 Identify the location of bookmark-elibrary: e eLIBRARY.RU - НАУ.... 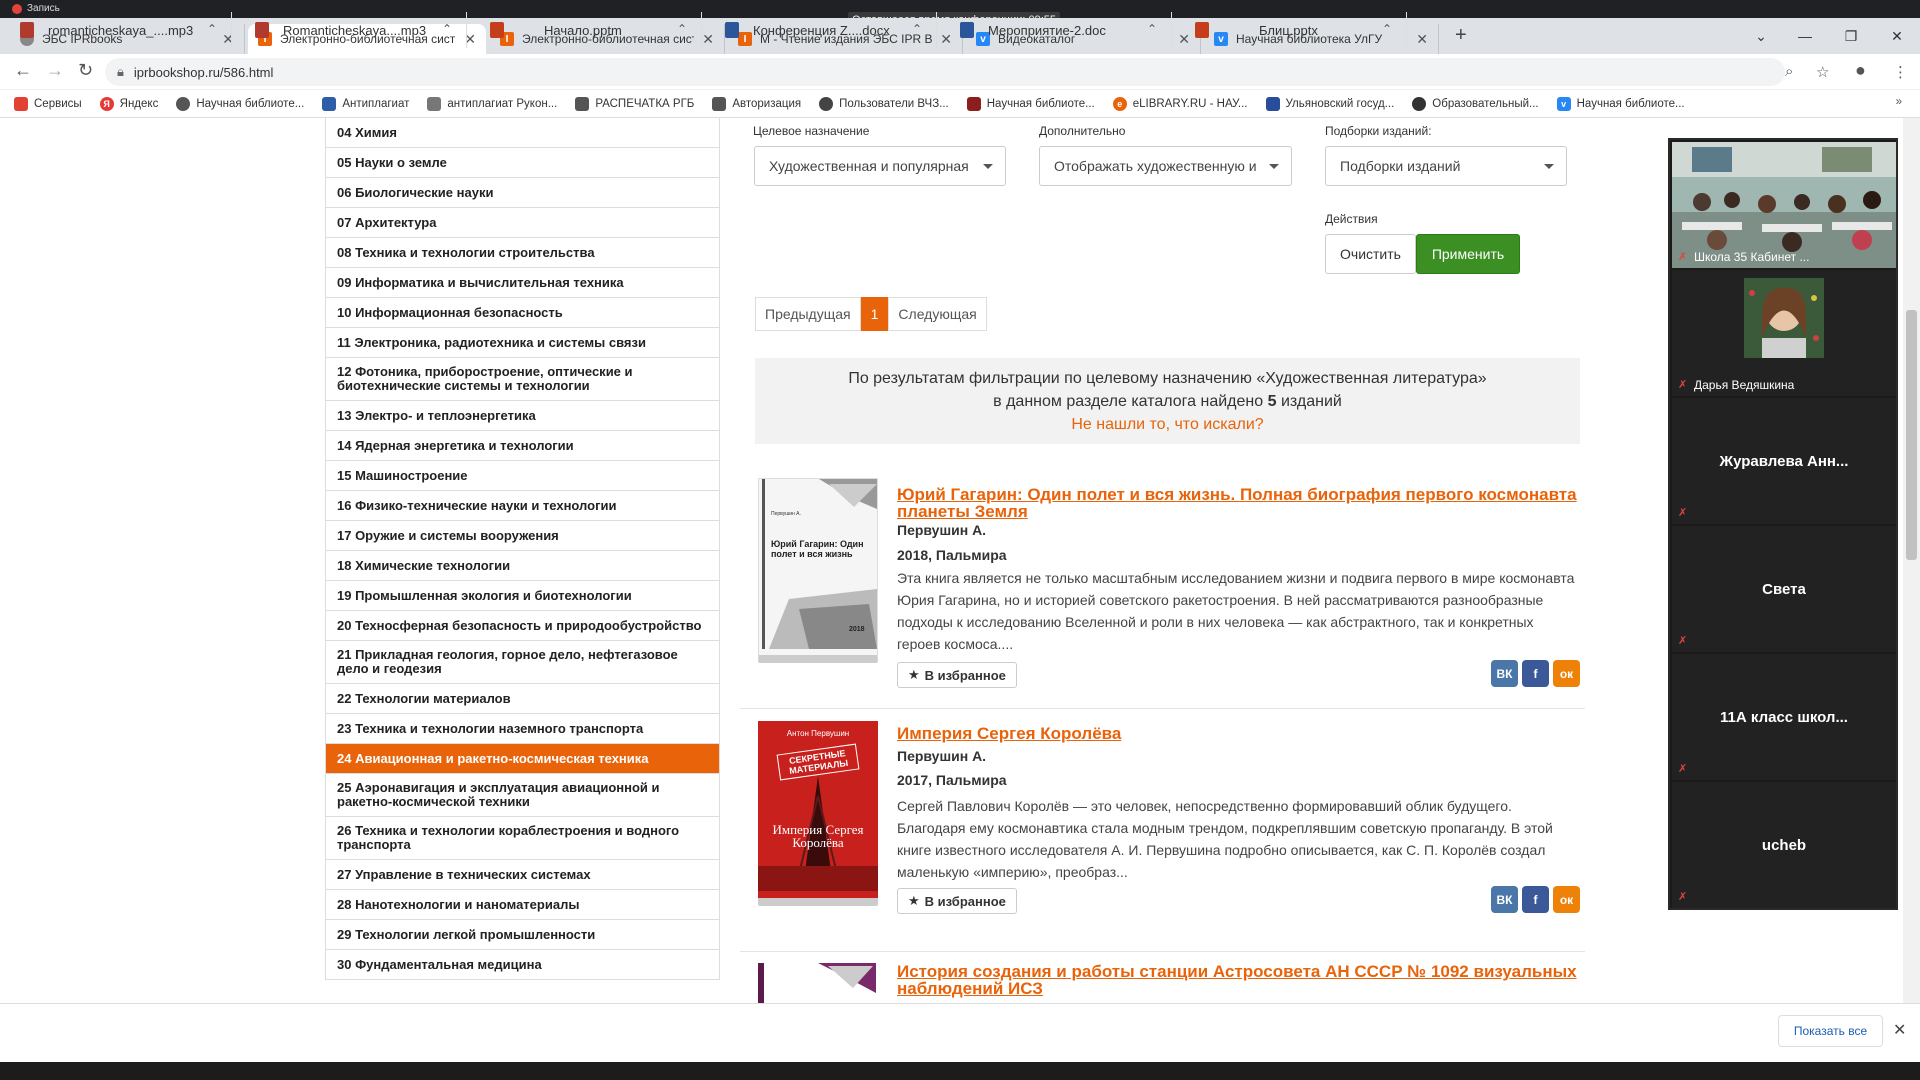
(1180, 103).